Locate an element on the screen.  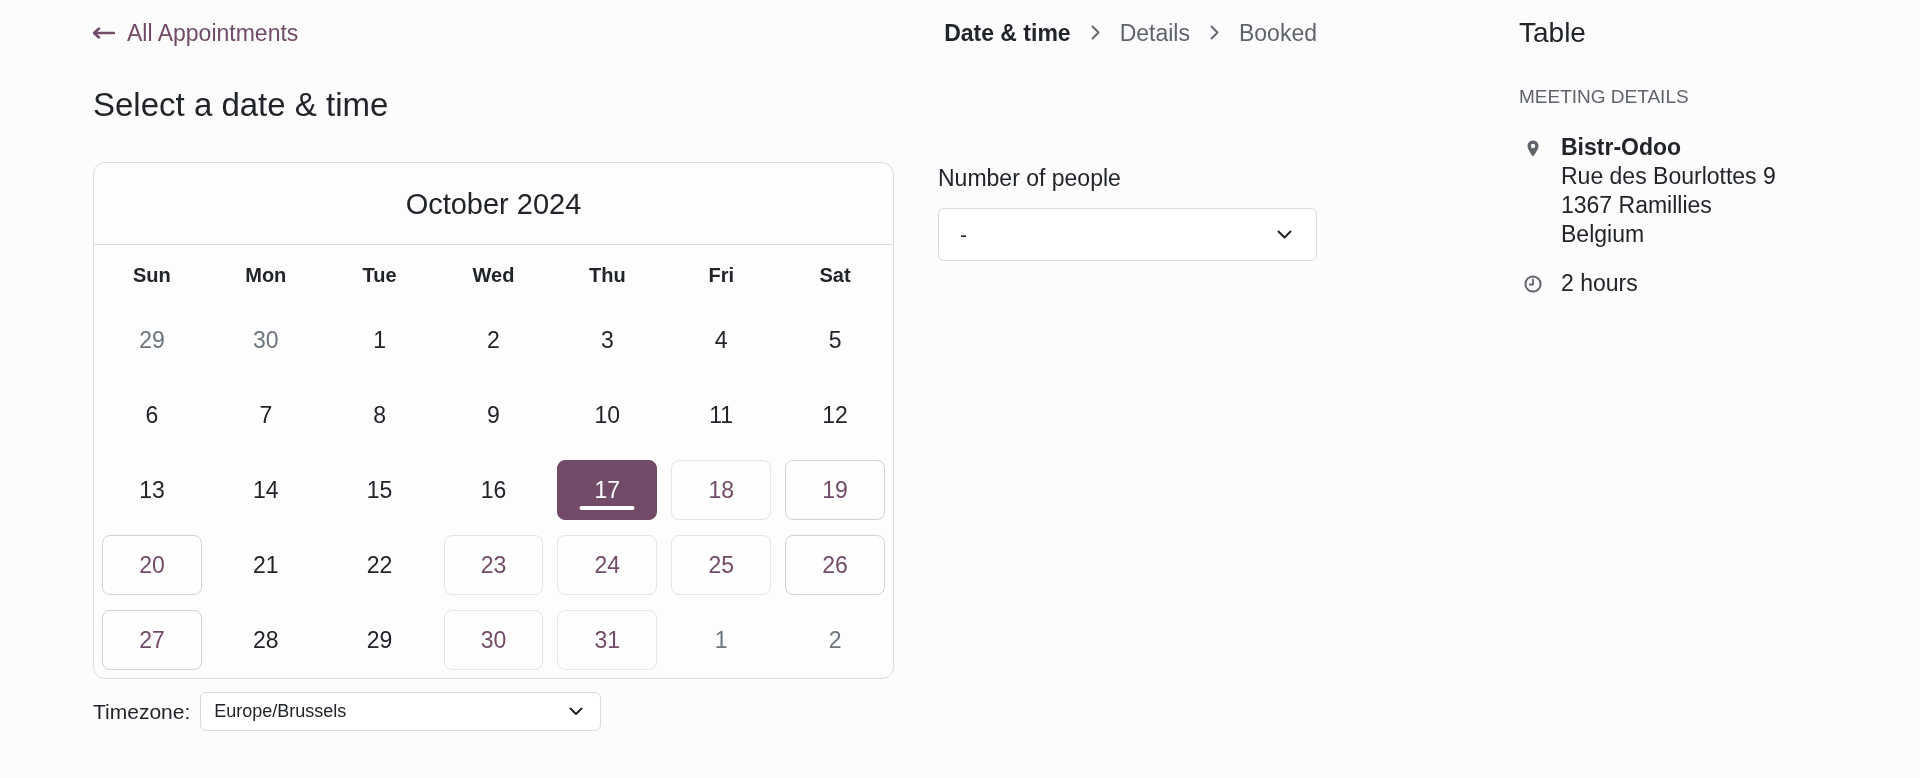
location-name: Bistr-Odoo is located at coordinates (1621, 147).